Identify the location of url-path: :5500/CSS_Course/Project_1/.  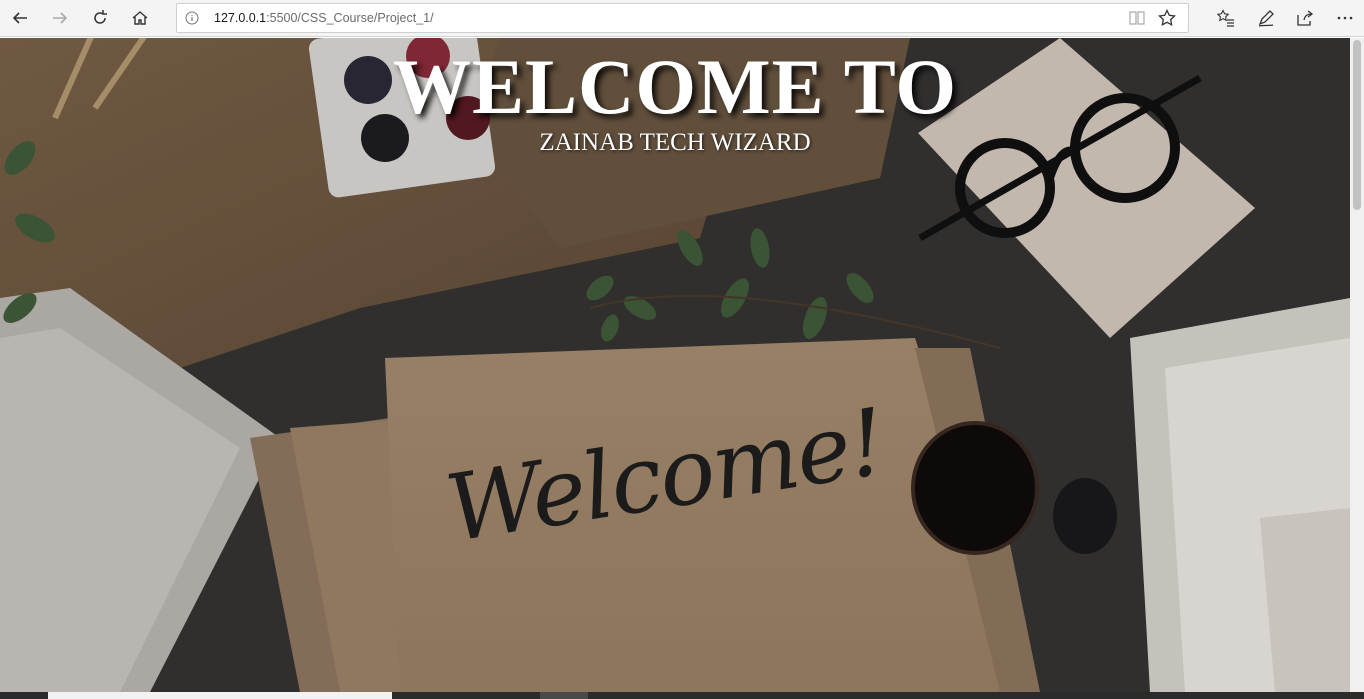
(350, 18).